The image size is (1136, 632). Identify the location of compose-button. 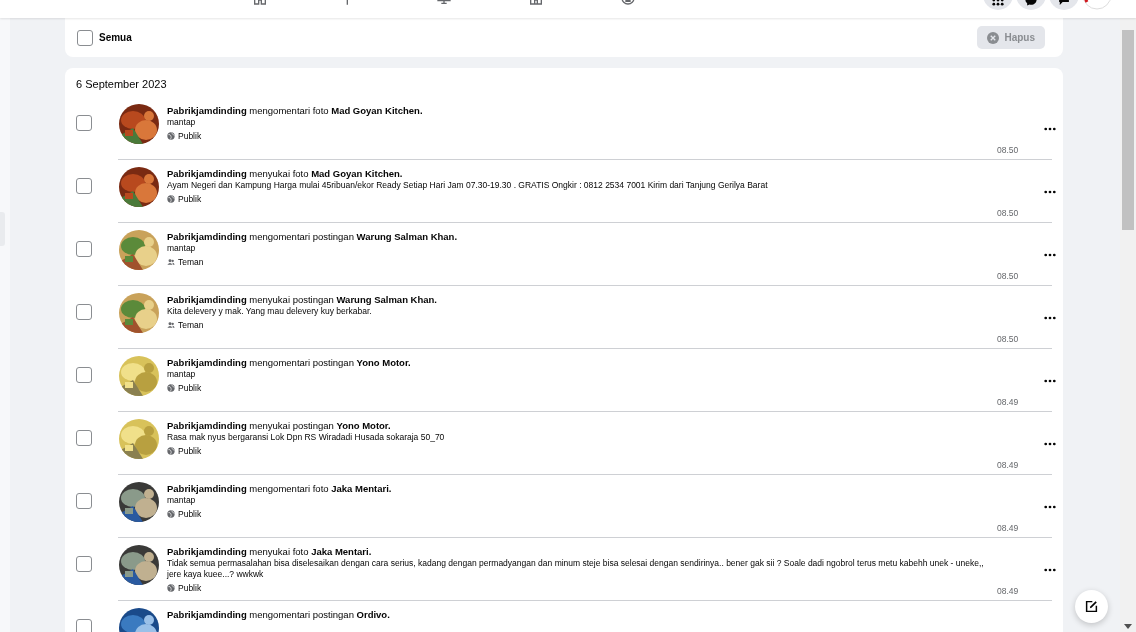
(1091, 606).